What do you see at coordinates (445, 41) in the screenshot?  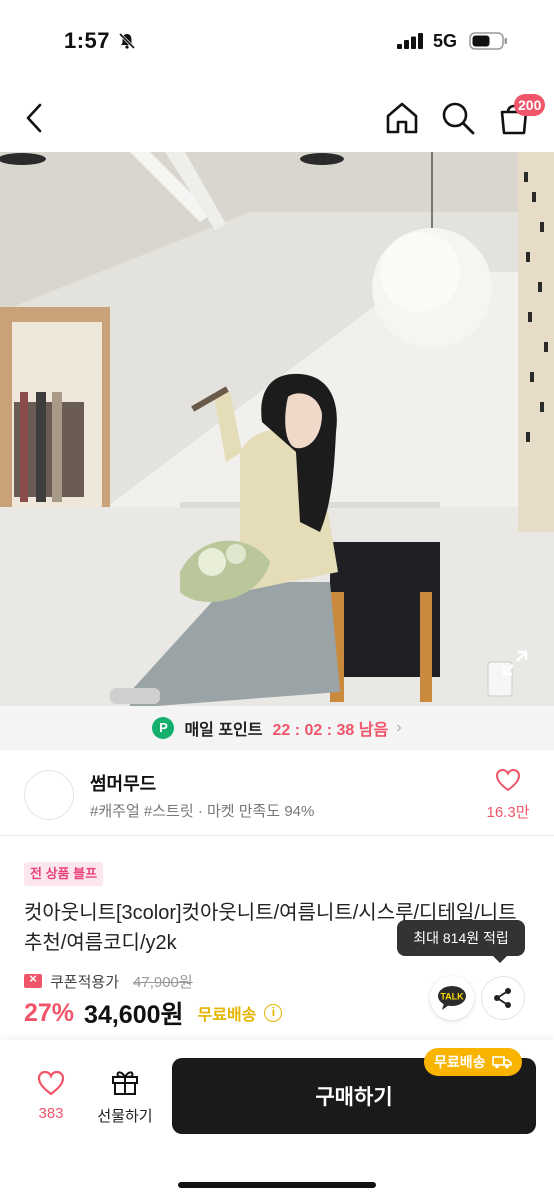 I see `network-label: 5G` at bounding box center [445, 41].